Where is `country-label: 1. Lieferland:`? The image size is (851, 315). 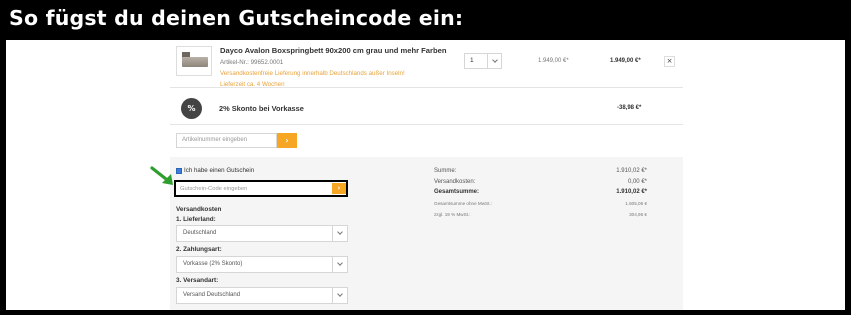 country-label: 1. Lieferland: is located at coordinates (196, 219).